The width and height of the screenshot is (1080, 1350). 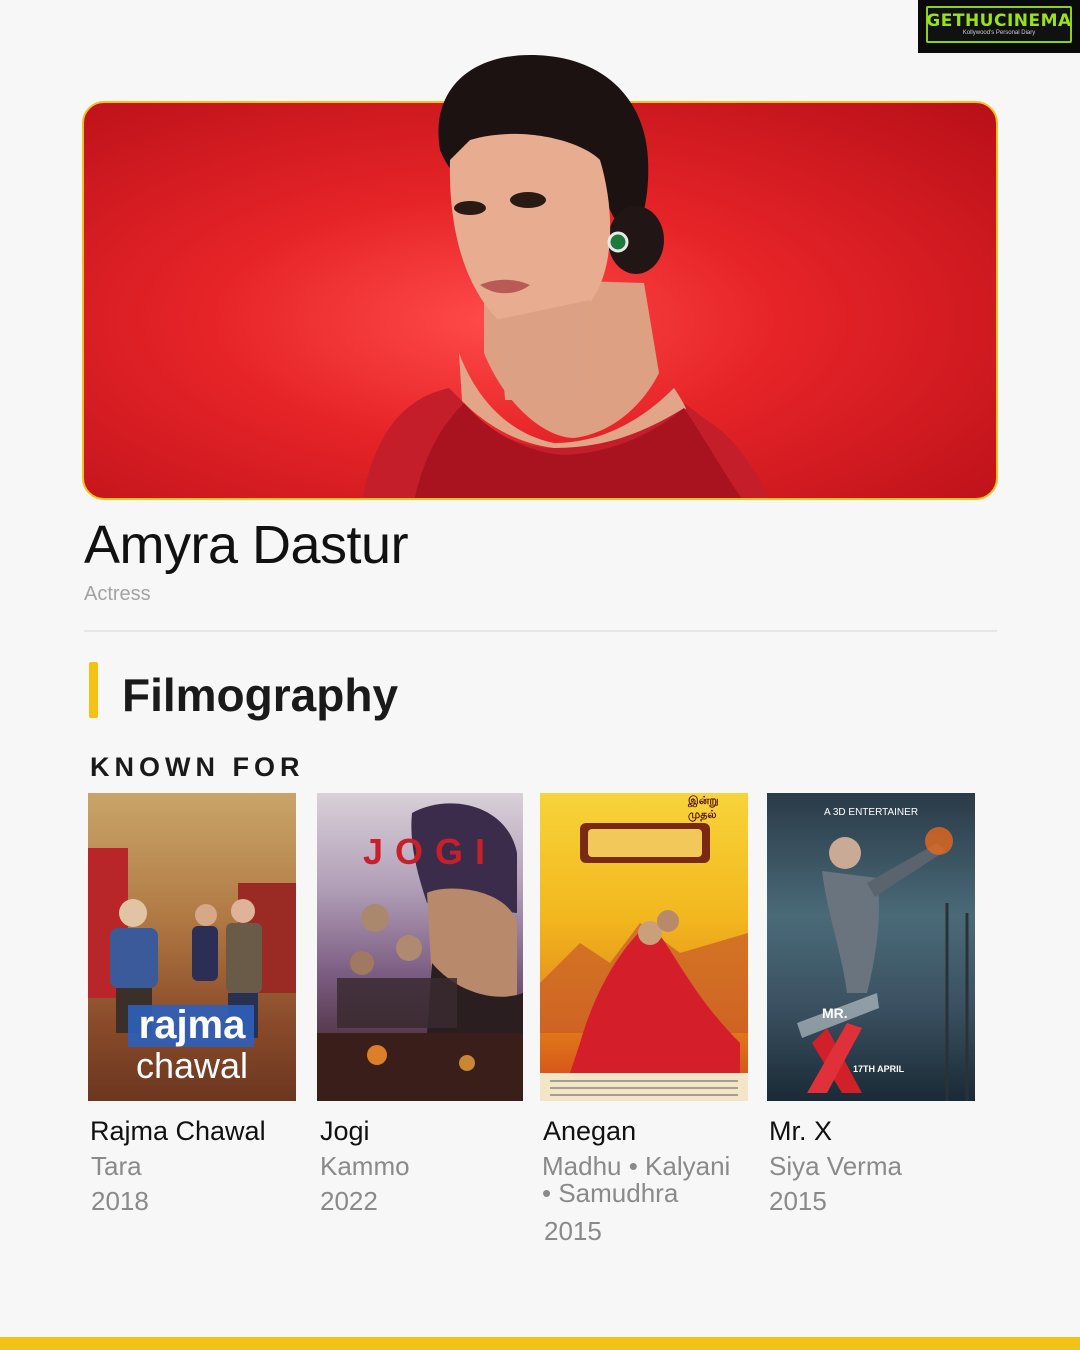 What do you see at coordinates (116, 1166) in the screenshot?
I see `film-role: Tara` at bounding box center [116, 1166].